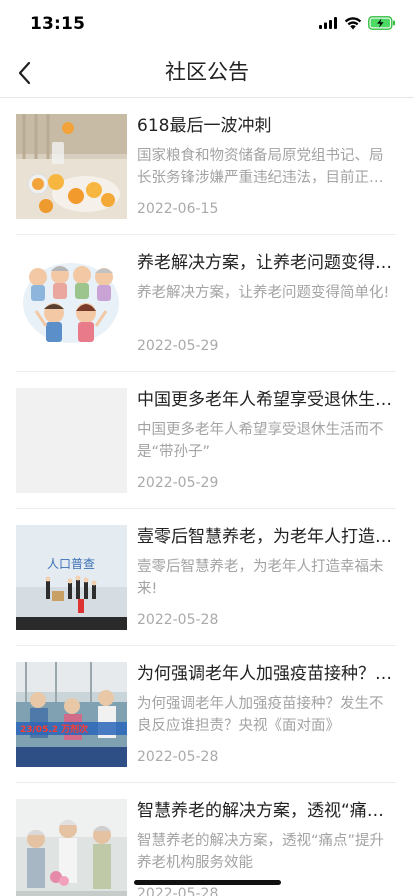  I want to click on navigation-bar: 社区公告, so click(207, 73).